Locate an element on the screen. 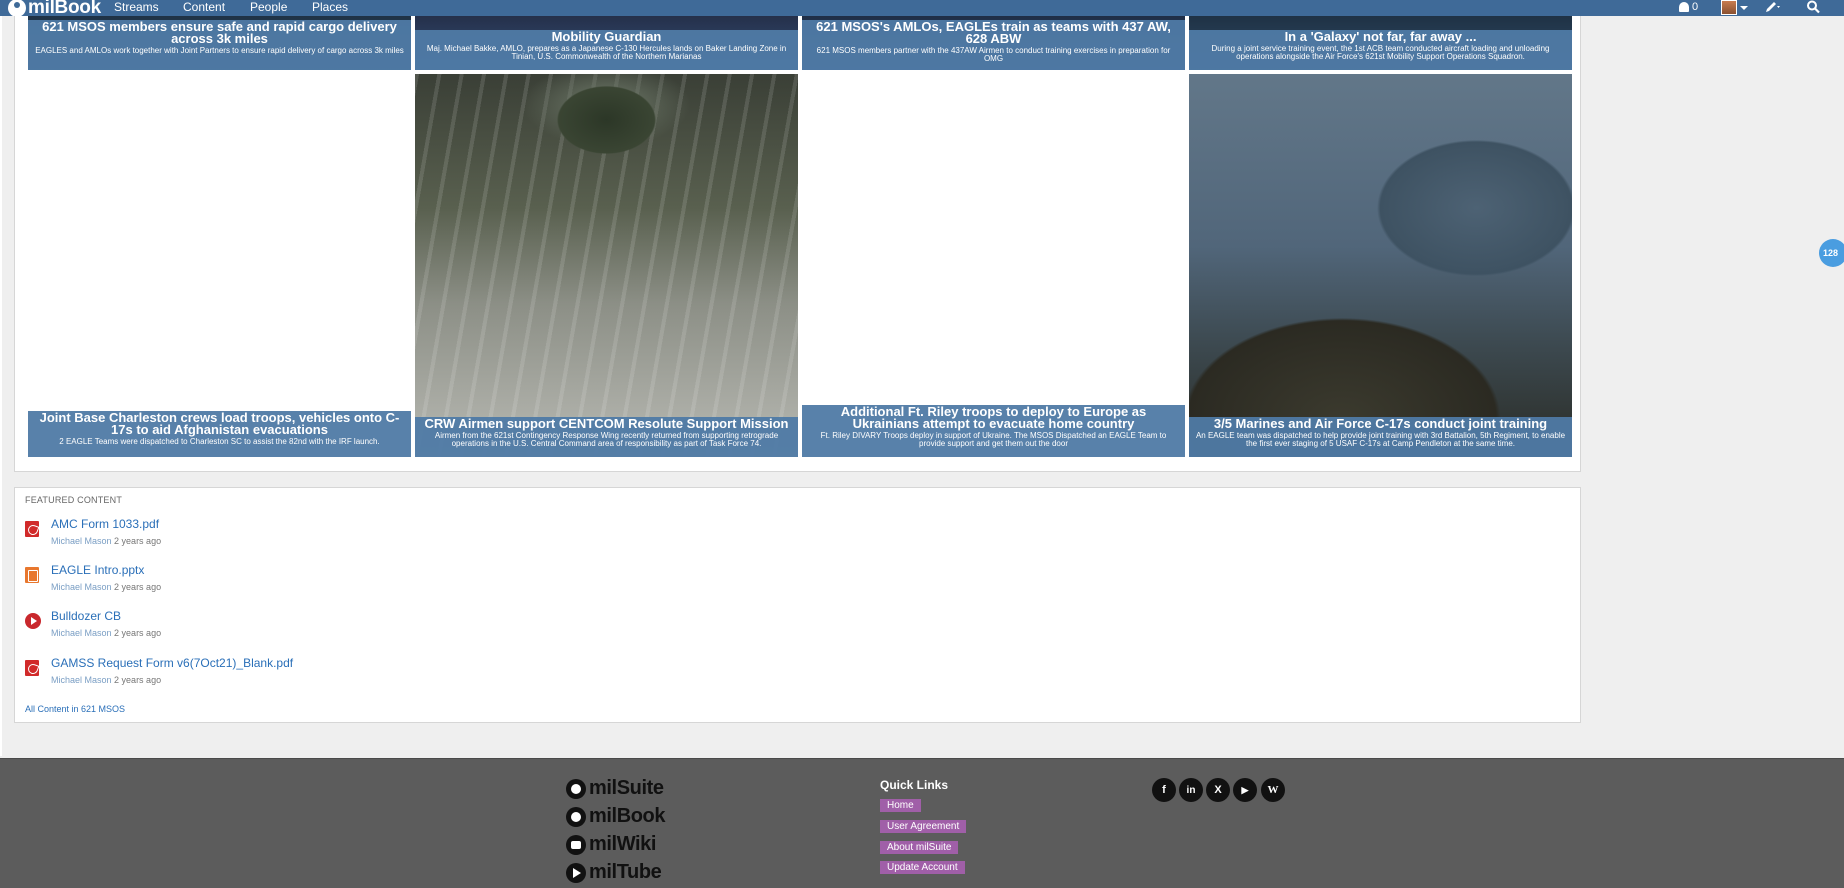 This screenshot has height=888, width=1844. marines-c17-photo is located at coordinates (1380, 265).